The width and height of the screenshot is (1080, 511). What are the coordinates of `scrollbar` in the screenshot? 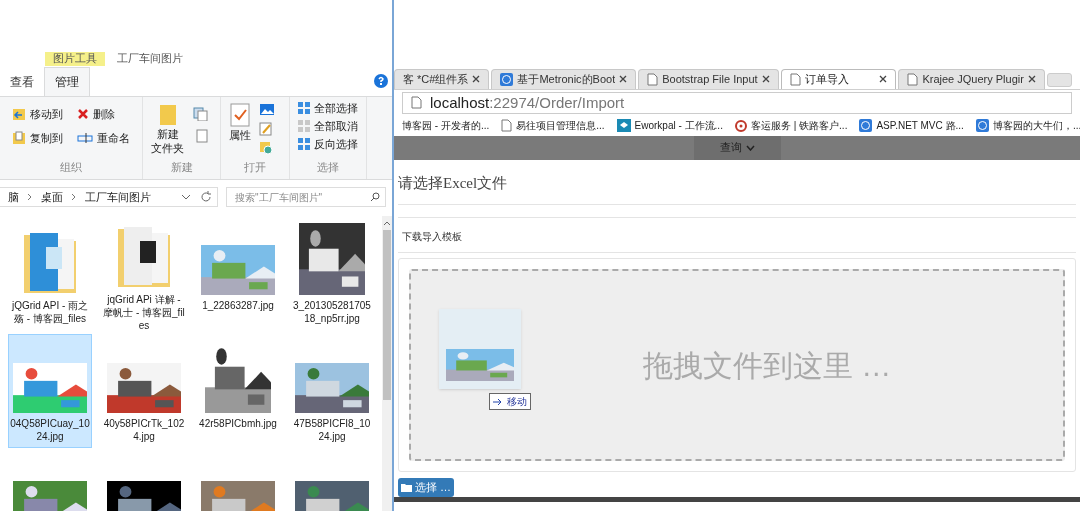 It's located at (387, 363).